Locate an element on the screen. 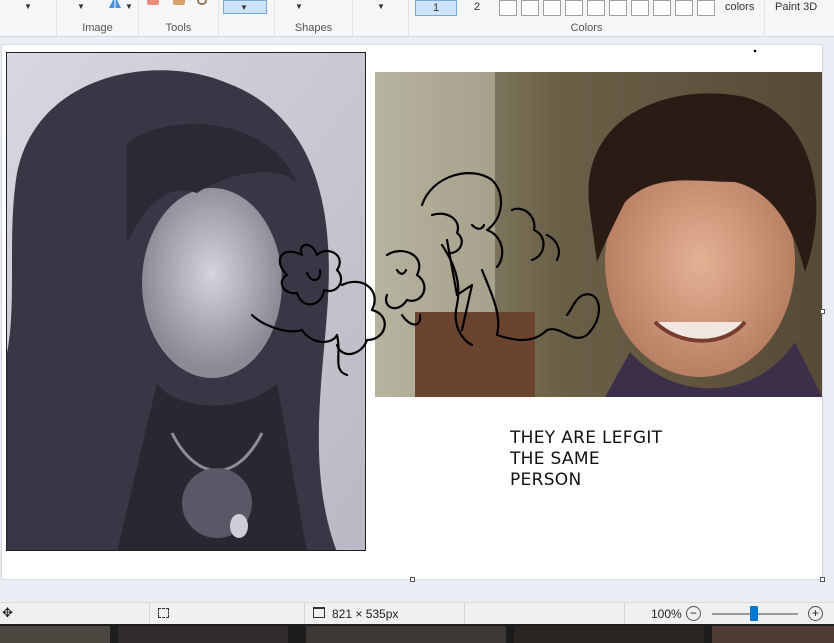 The width and height of the screenshot is (834, 643). color-picker-icon is located at coordinates (179, 2).